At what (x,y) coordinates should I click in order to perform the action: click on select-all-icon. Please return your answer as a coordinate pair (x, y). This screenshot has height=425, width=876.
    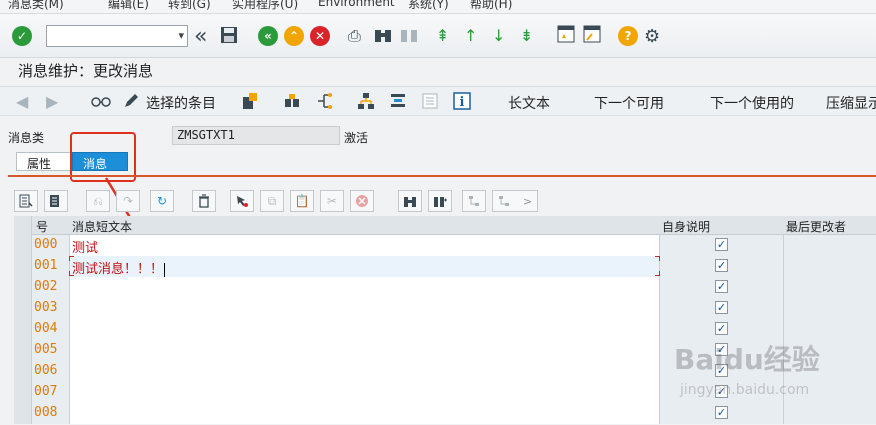
    Looking at the image, I should click on (26, 201).